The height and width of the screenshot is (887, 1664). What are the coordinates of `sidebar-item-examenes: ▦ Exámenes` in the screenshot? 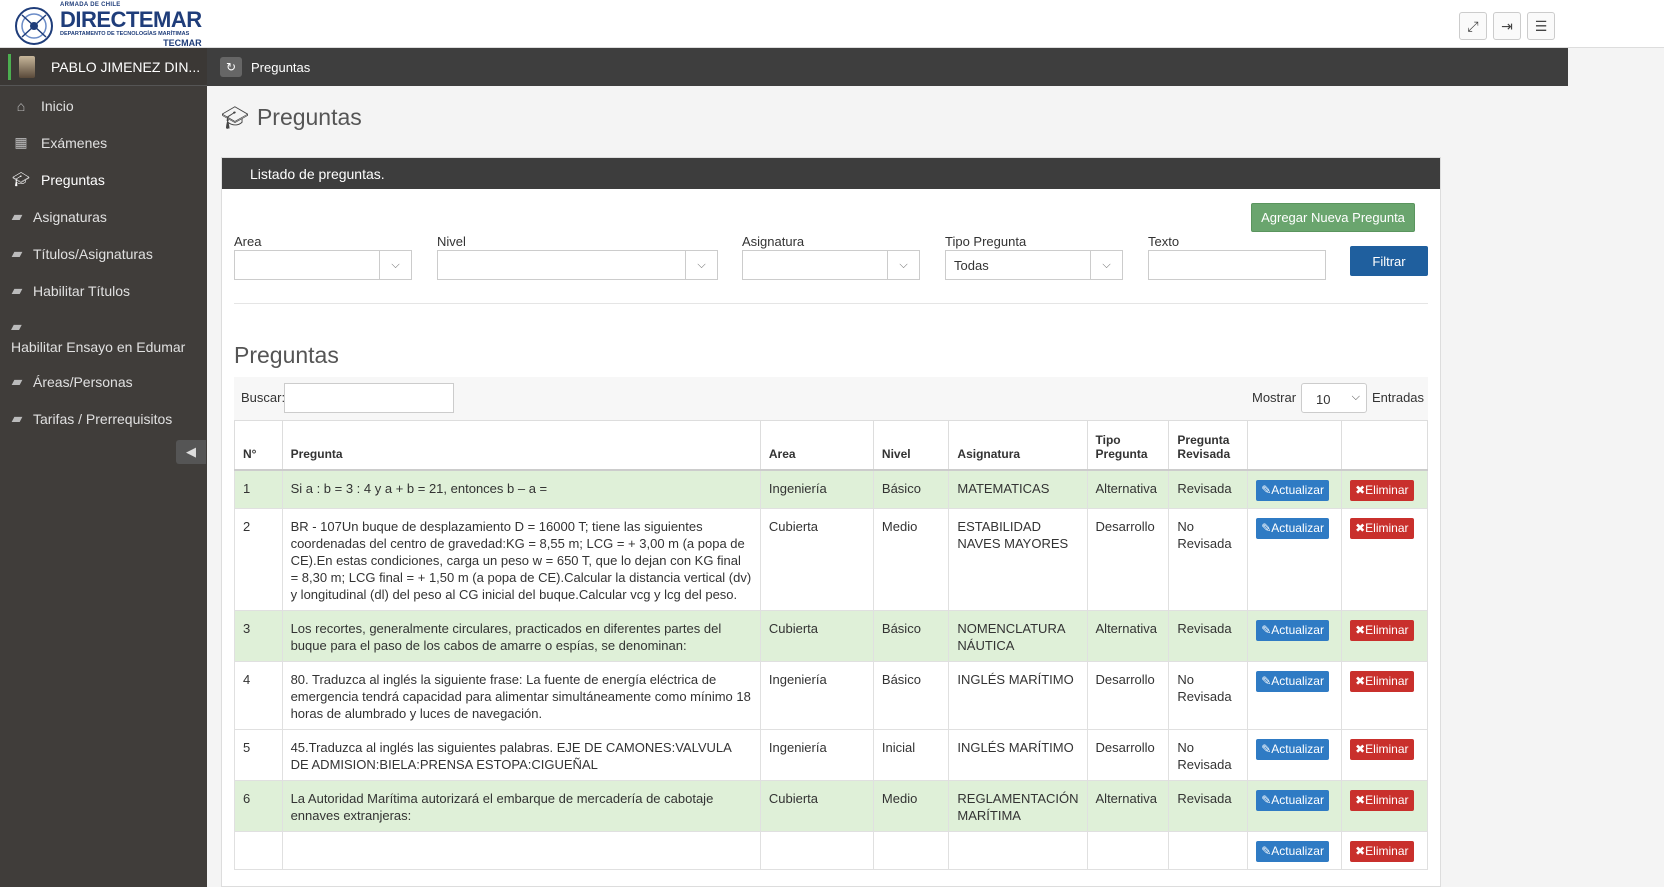 It's located at (103, 142).